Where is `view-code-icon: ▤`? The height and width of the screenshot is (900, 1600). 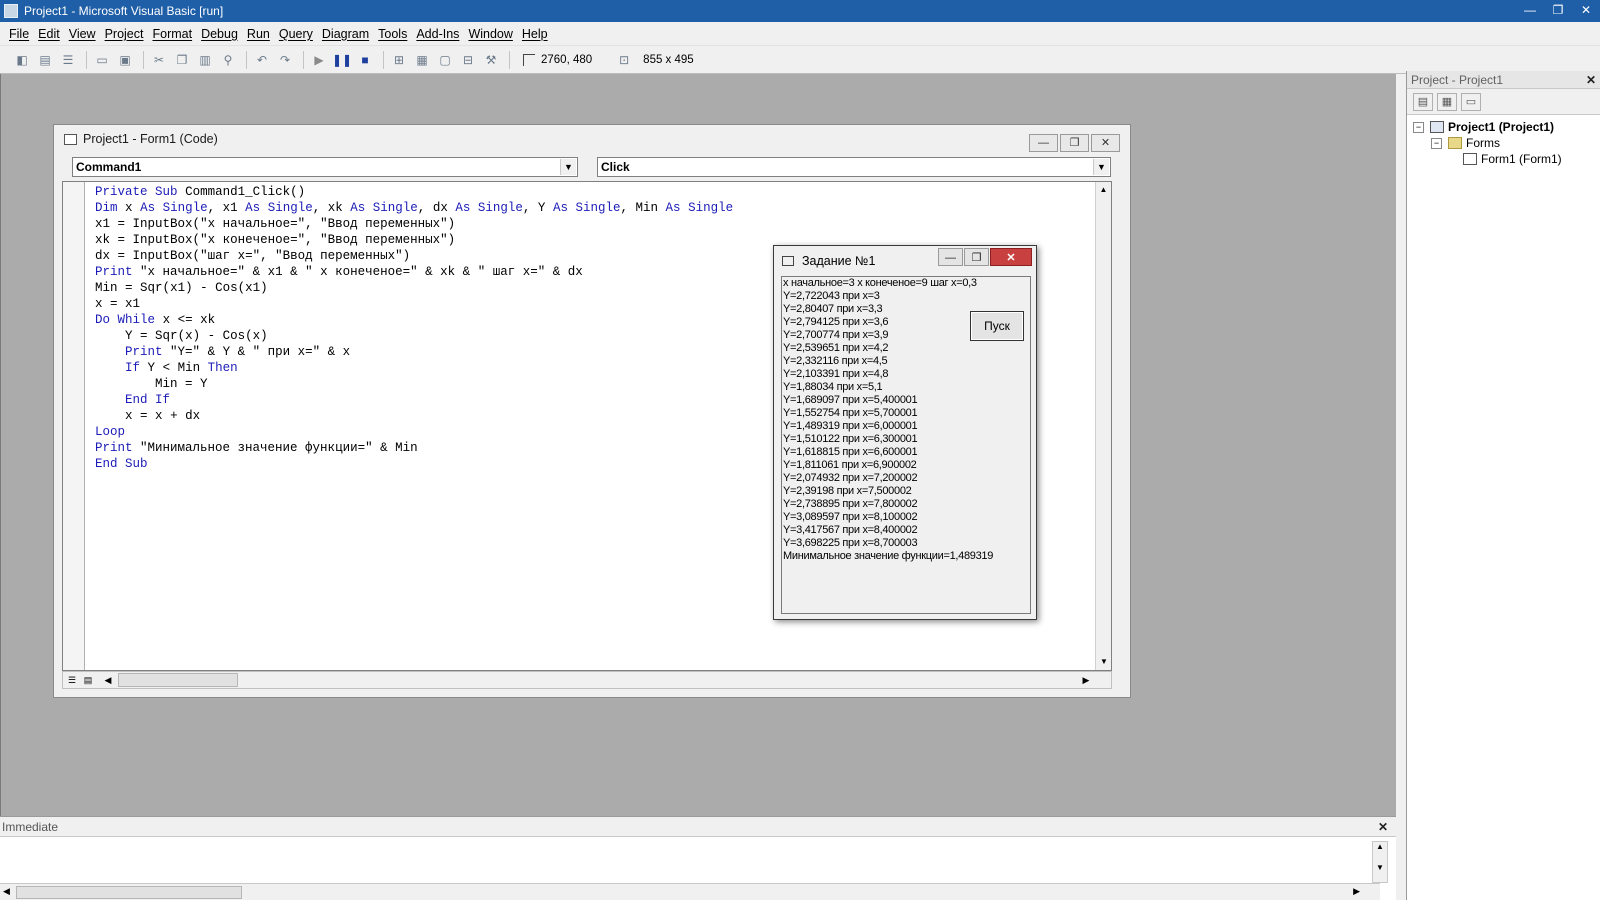
view-code-icon: ▤ is located at coordinates (1423, 101).